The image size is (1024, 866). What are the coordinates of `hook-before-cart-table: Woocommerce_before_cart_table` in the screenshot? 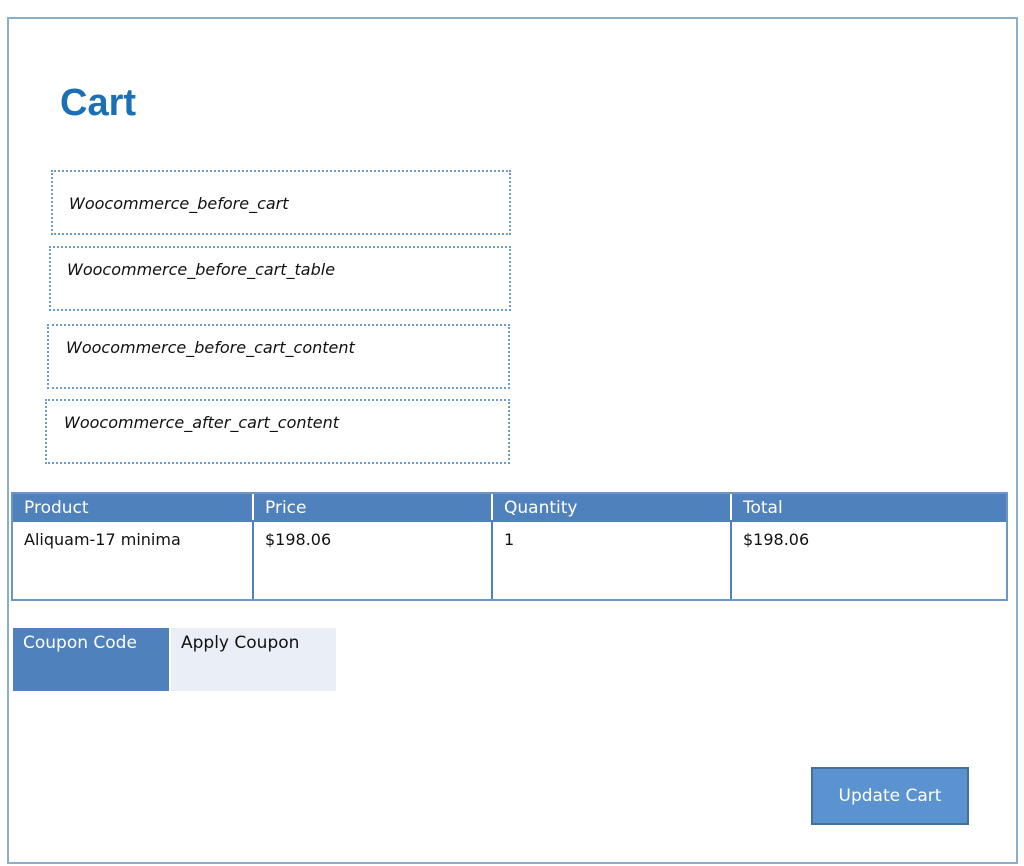 It's located at (280, 278).